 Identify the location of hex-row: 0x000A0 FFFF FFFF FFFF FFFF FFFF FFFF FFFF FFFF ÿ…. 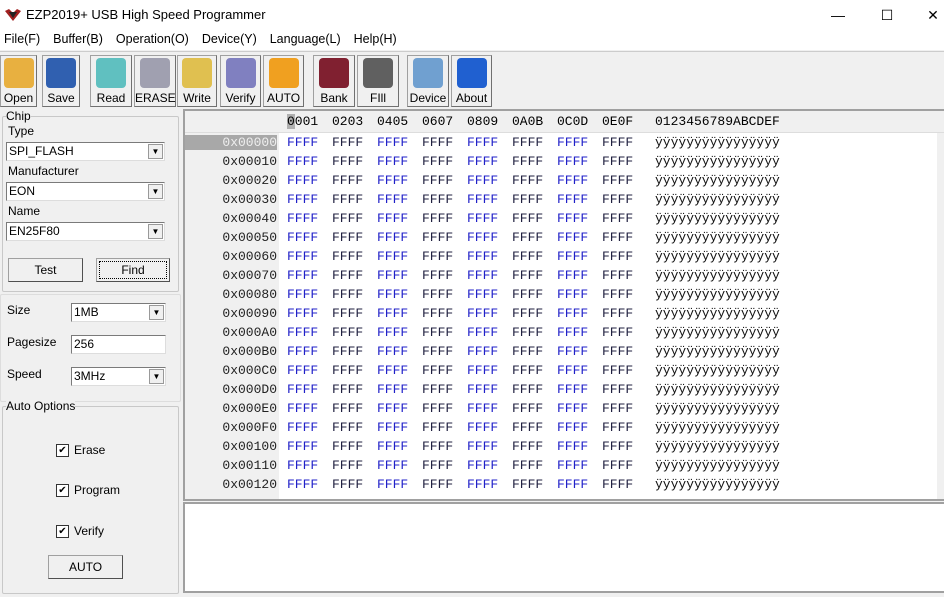
(564, 332).